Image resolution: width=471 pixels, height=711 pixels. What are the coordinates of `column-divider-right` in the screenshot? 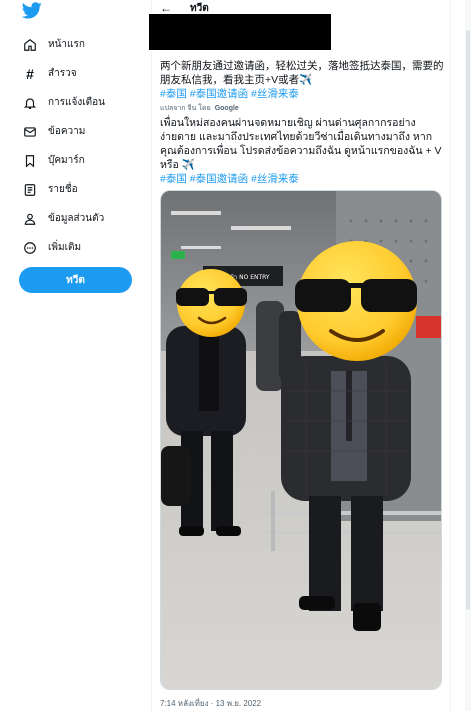 It's located at (450, 355).